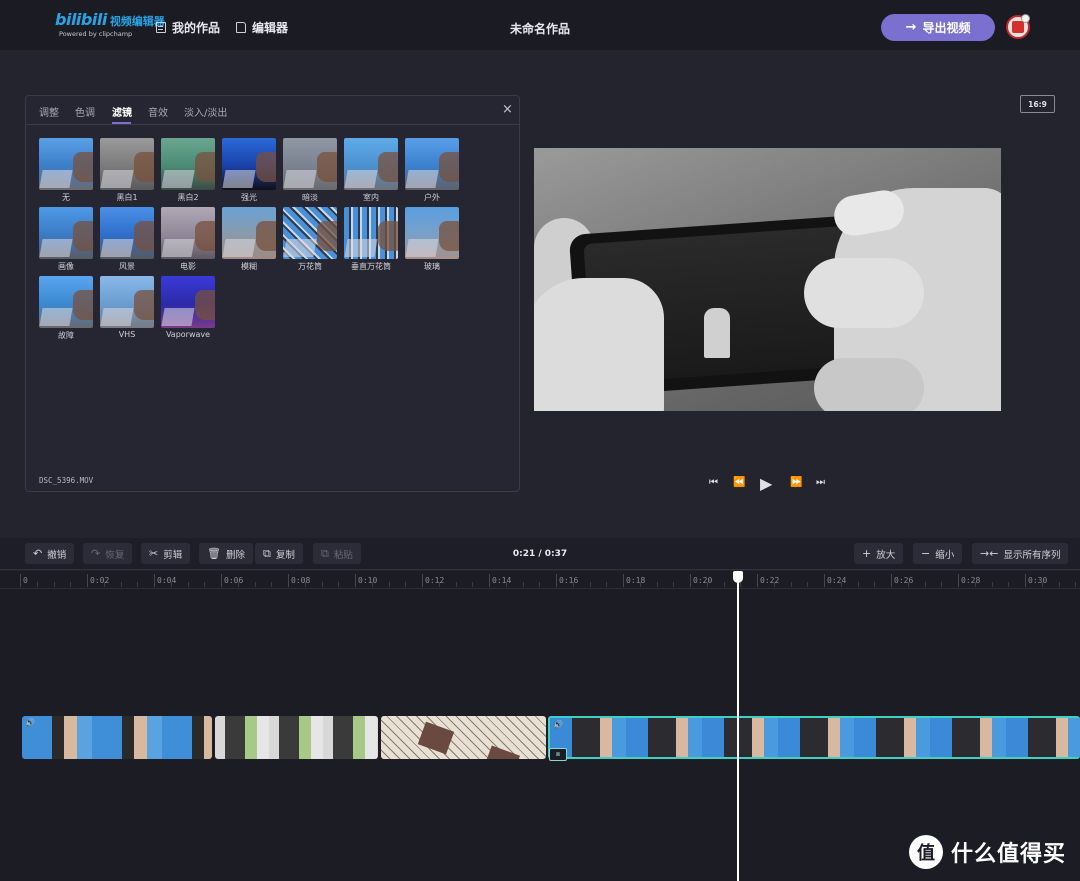 The width and height of the screenshot is (1080, 881). What do you see at coordinates (66, 335) in the screenshot?
I see `filter-label: 故障` at bounding box center [66, 335].